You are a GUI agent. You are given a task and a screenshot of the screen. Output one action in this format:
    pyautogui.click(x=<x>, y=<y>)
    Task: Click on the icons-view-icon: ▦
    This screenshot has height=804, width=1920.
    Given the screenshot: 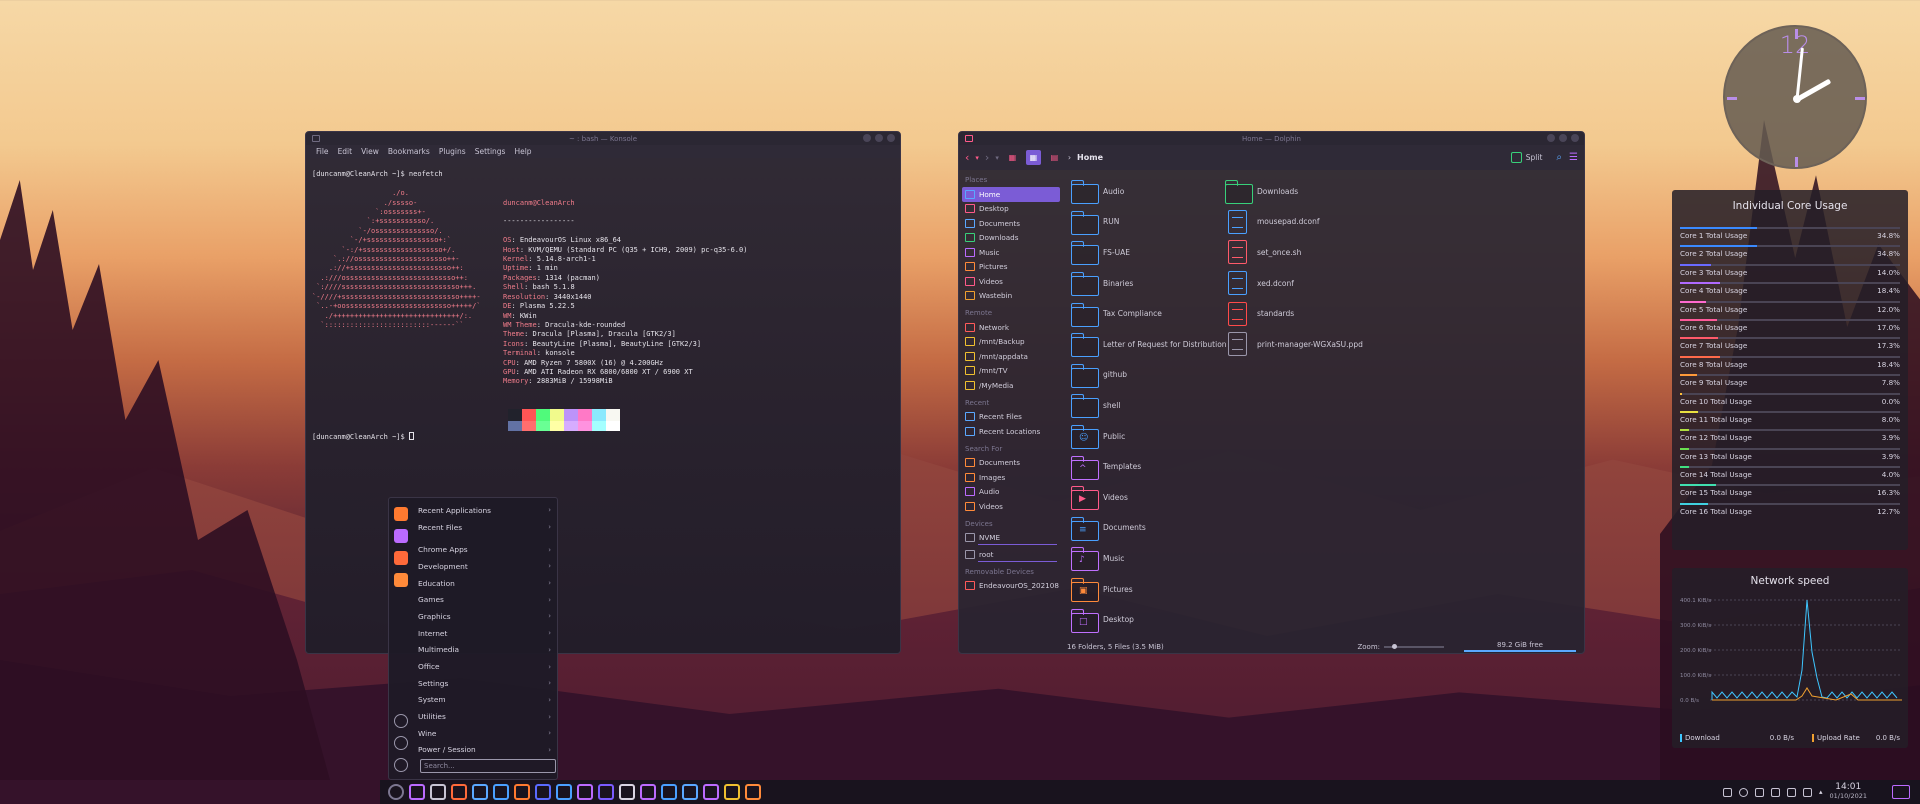 What is the action you would take?
    pyautogui.click(x=1012, y=157)
    